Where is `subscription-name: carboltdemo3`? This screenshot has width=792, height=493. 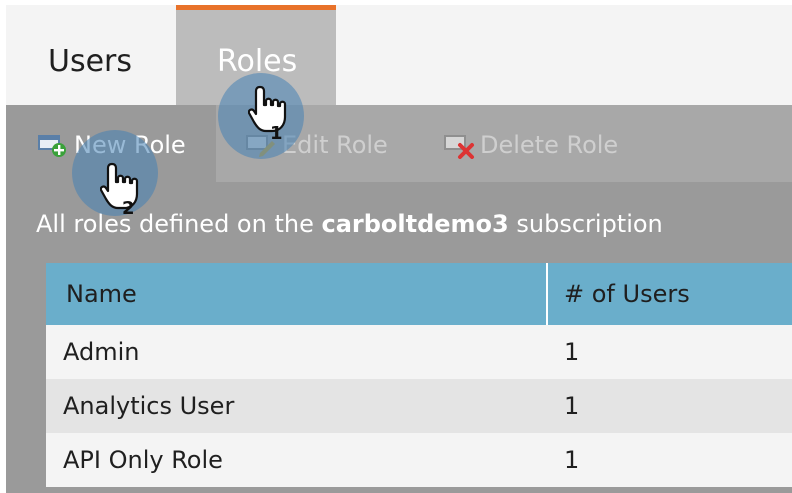 subscription-name: carboltdemo3 is located at coordinates (415, 224).